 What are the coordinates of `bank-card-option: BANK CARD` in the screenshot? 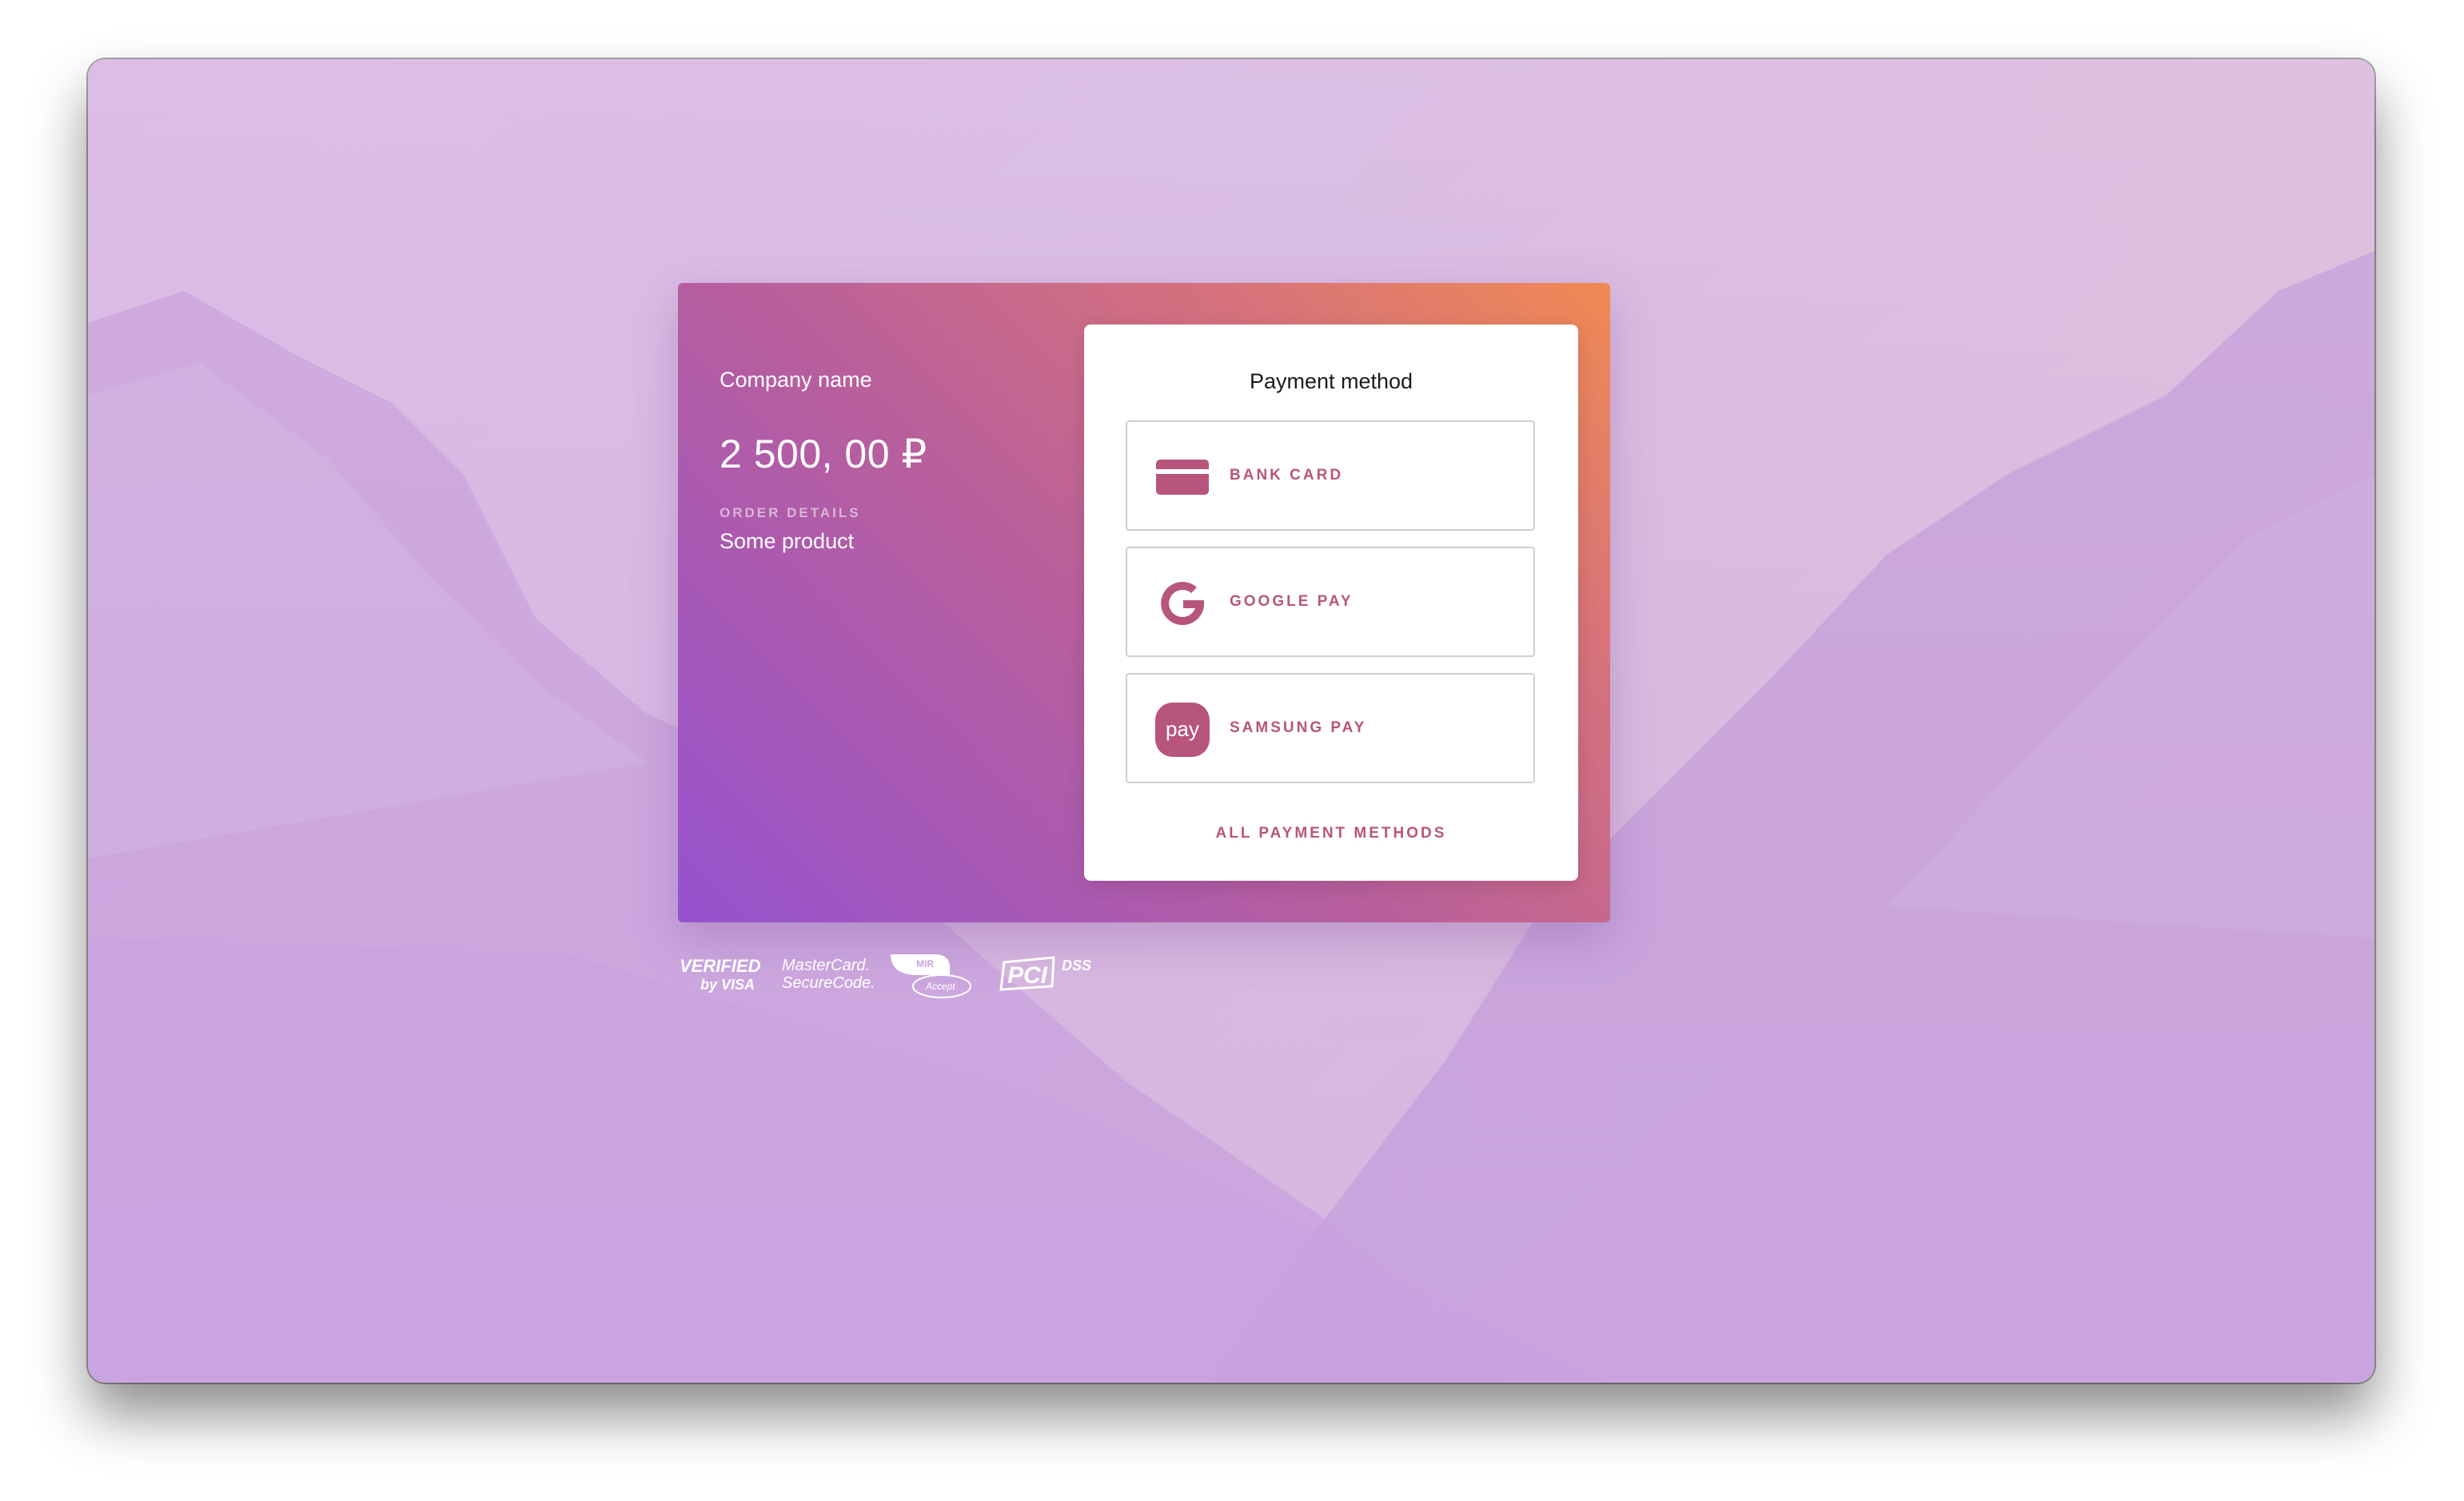 It's located at (1330, 475).